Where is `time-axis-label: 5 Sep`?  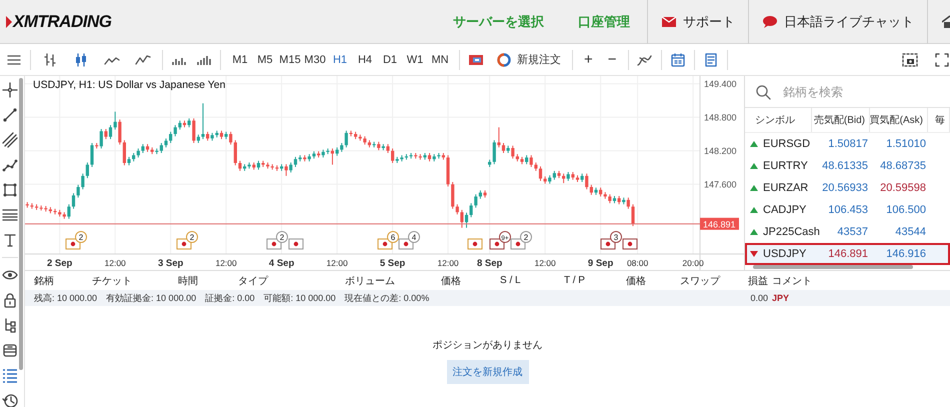
time-axis-label: 5 Sep is located at coordinates (393, 263).